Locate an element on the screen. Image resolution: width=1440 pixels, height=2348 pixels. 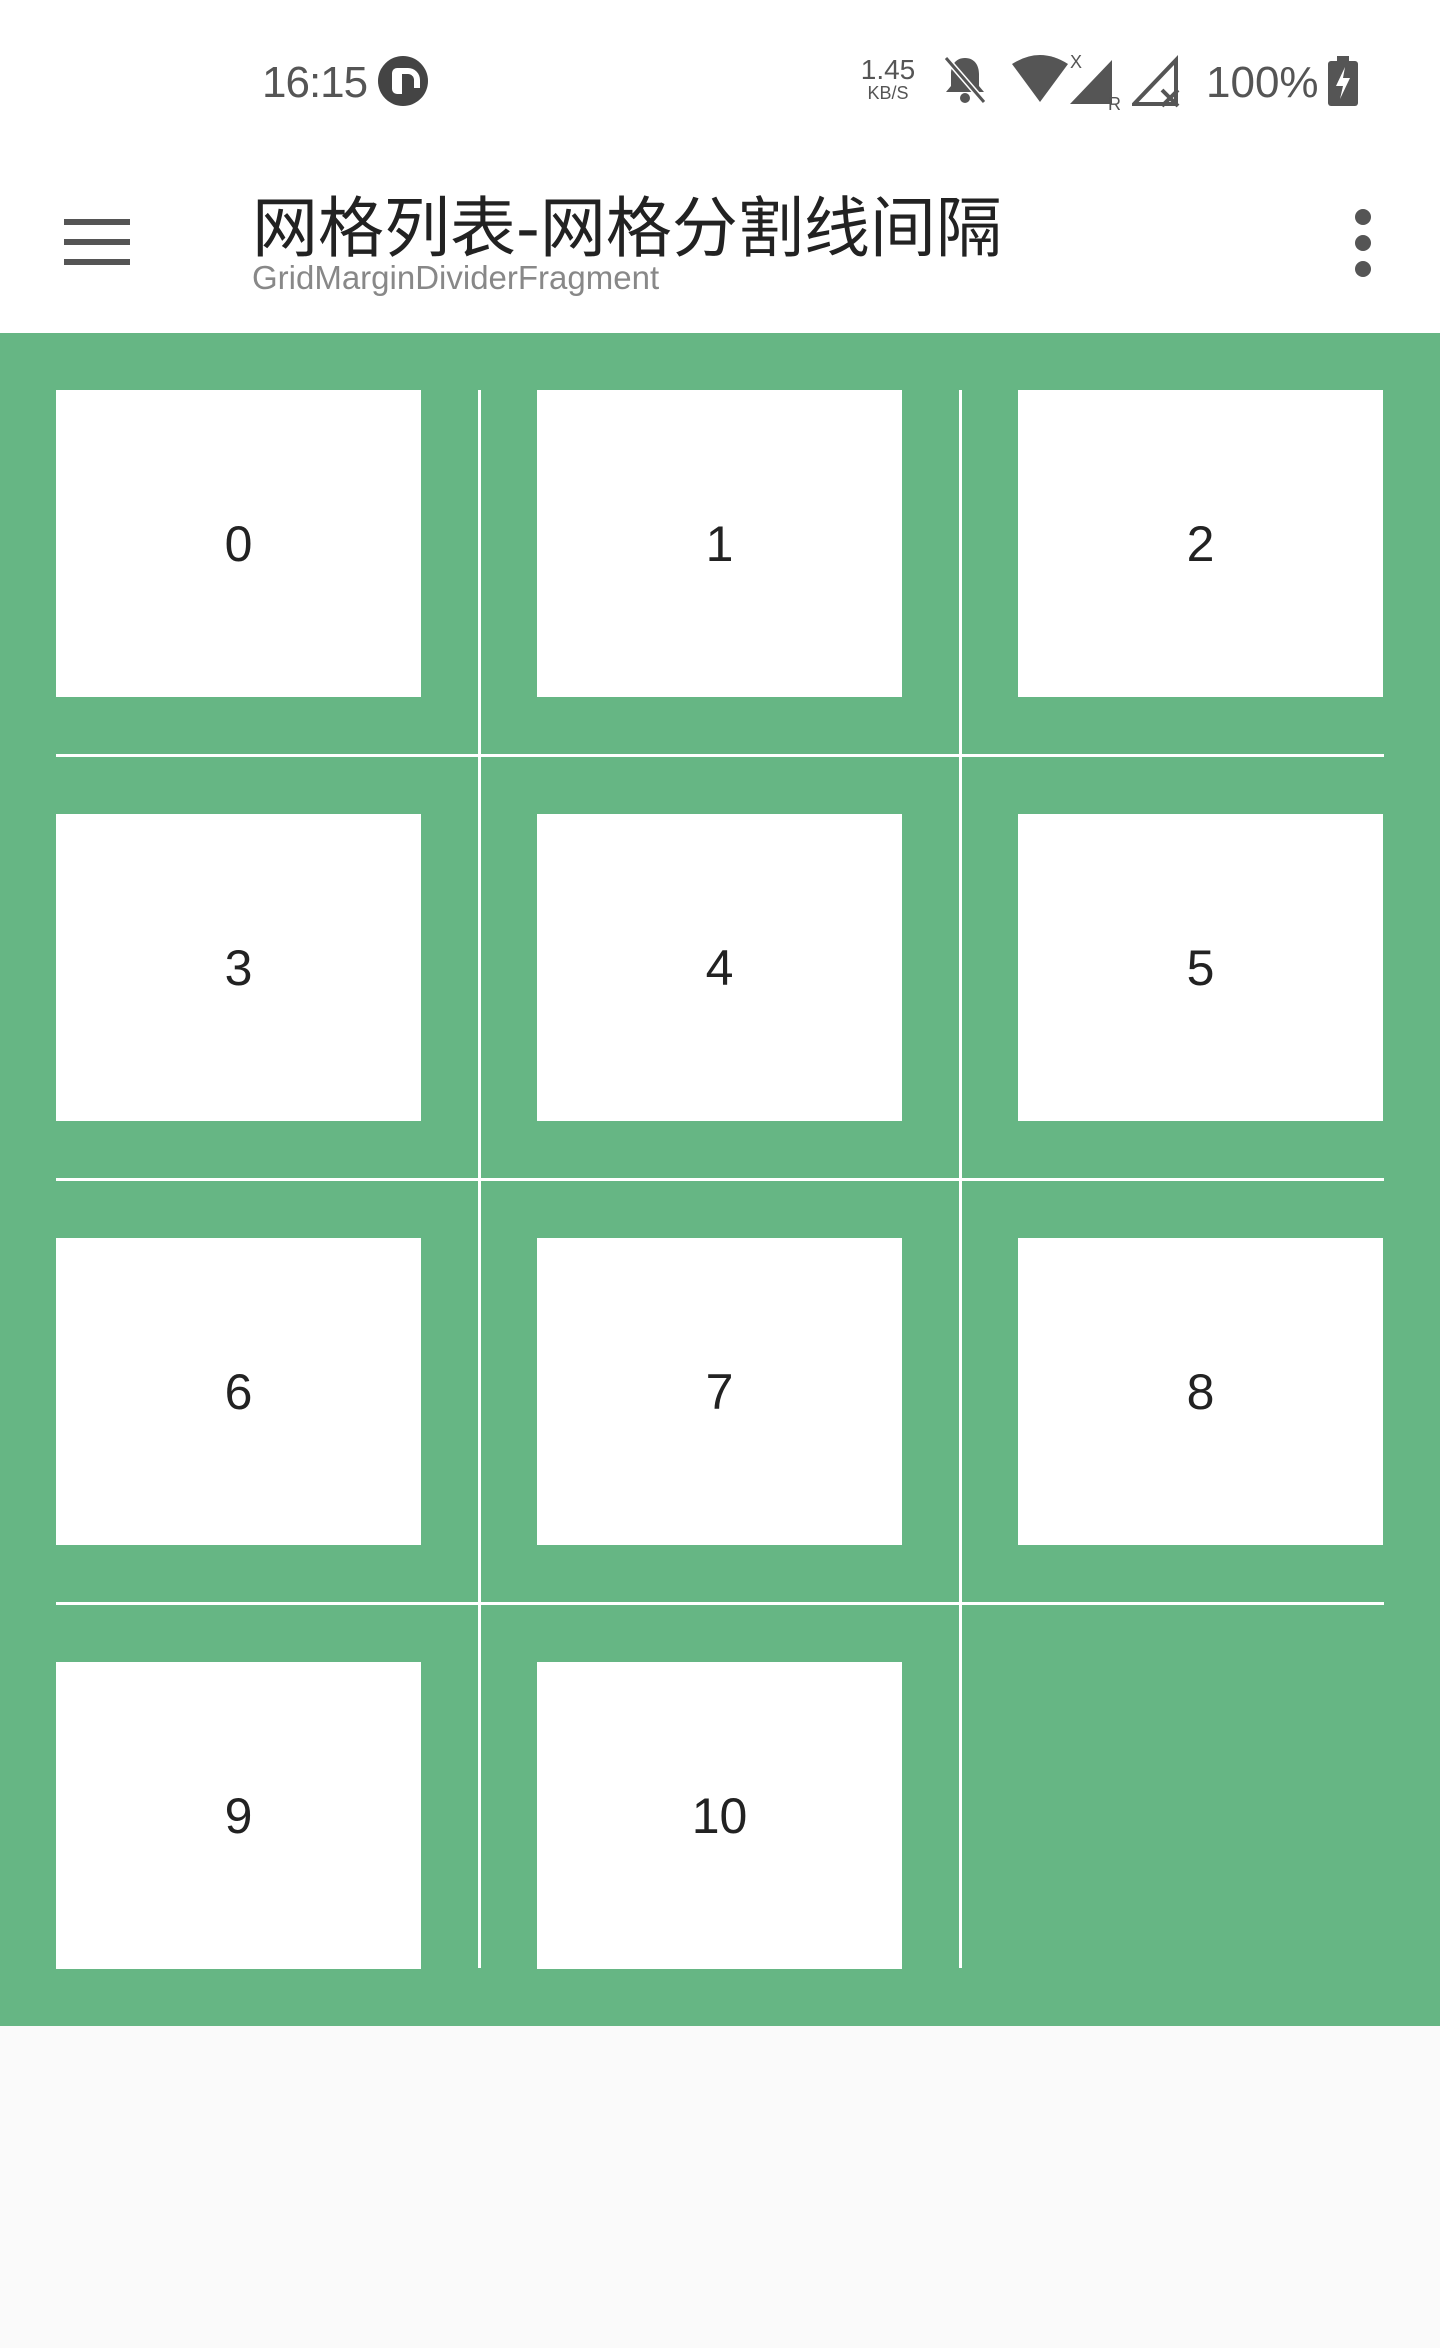
grid-item: 2 is located at coordinates (1200, 543).